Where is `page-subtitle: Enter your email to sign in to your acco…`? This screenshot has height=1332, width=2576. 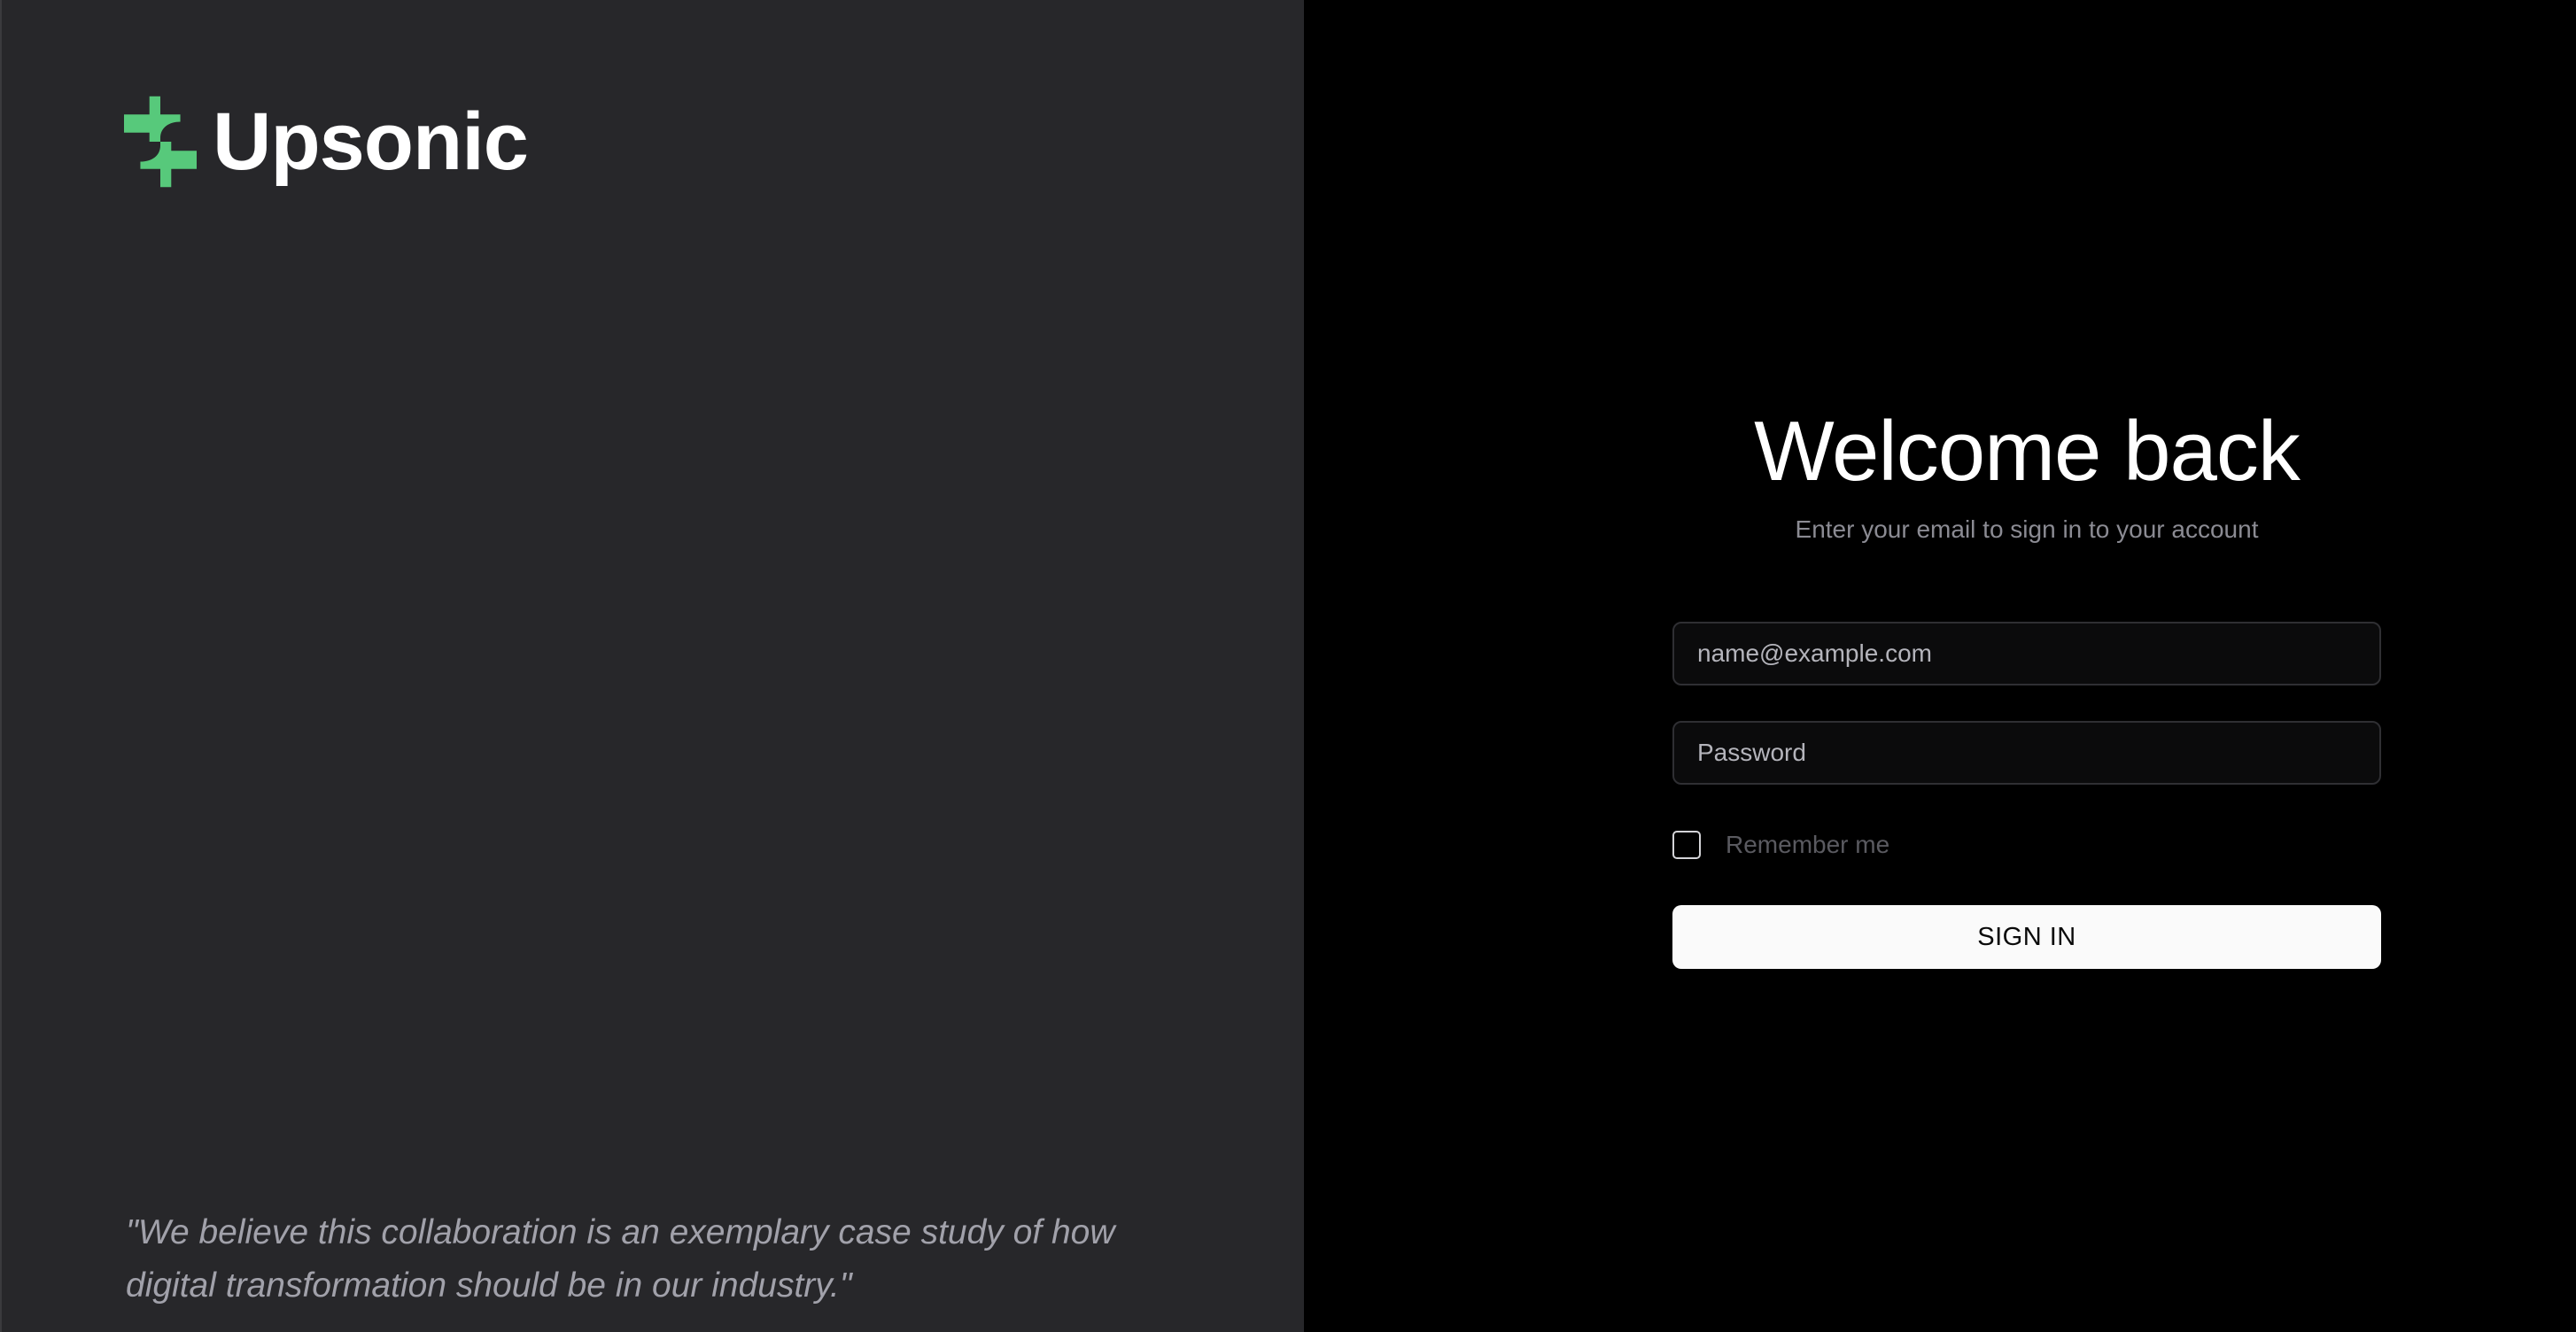
page-subtitle: Enter your email to sign in to your acco… is located at coordinates (2027, 529).